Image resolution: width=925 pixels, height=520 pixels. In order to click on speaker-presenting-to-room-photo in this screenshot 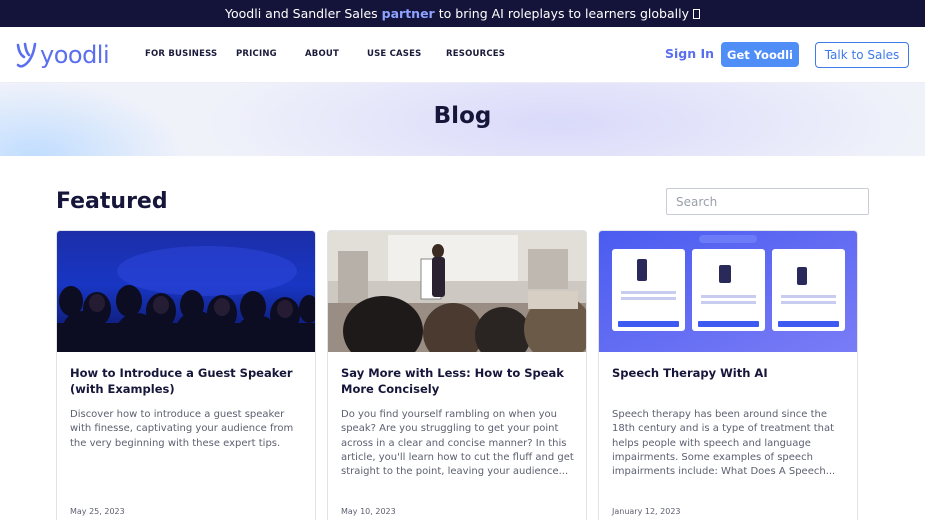, I will do `click(457, 291)`.